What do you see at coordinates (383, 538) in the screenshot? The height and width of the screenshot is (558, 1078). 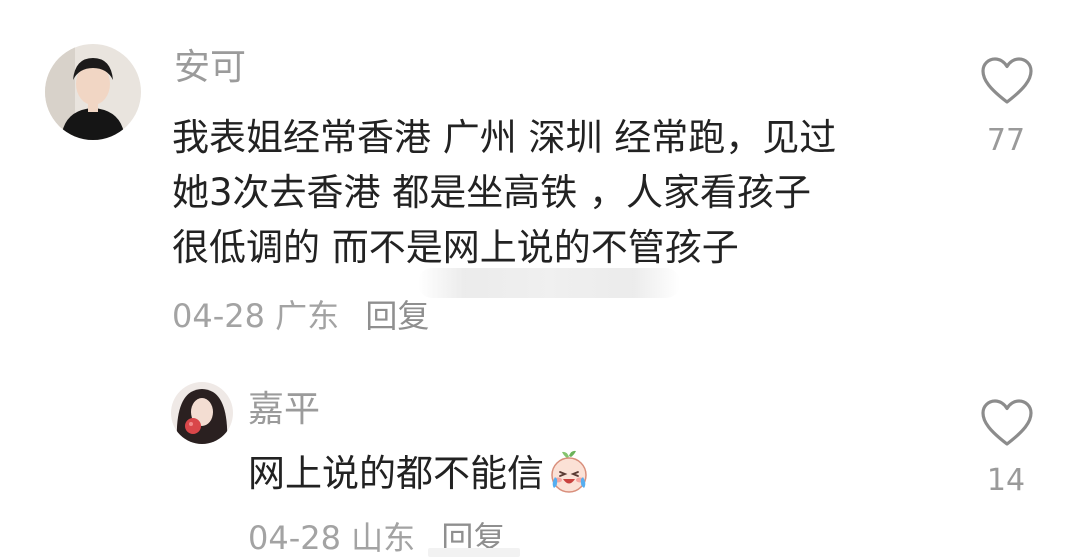 I see `comment-location: 山东` at bounding box center [383, 538].